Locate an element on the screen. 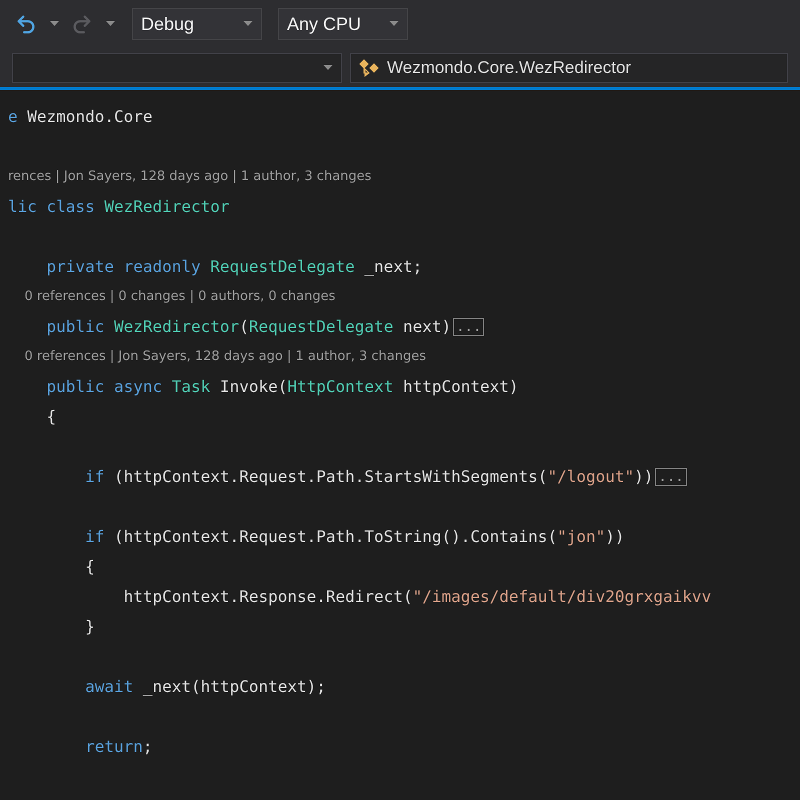 This screenshot has width=800, height=800. code-line: if (httpContext.Request.Path.ToString().Contains("jon")) is located at coordinates (354, 537).